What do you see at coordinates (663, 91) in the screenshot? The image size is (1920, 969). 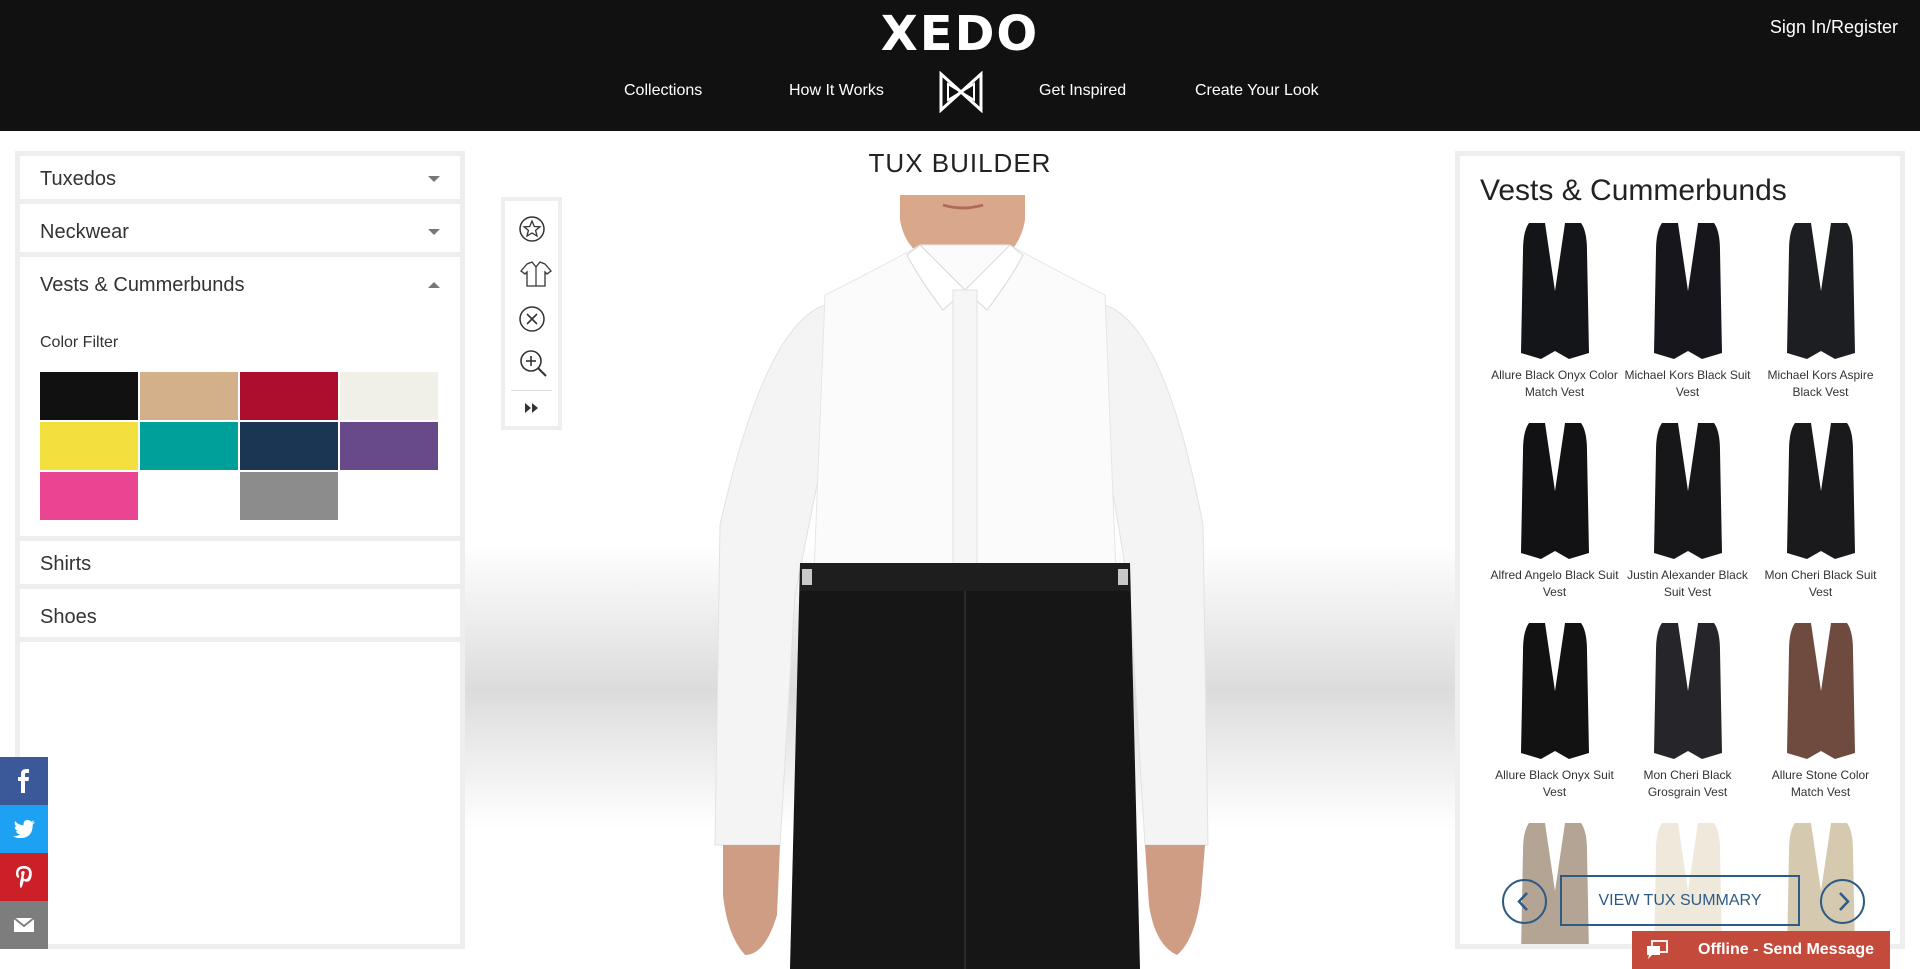 I see `nav-collections: Collections` at bounding box center [663, 91].